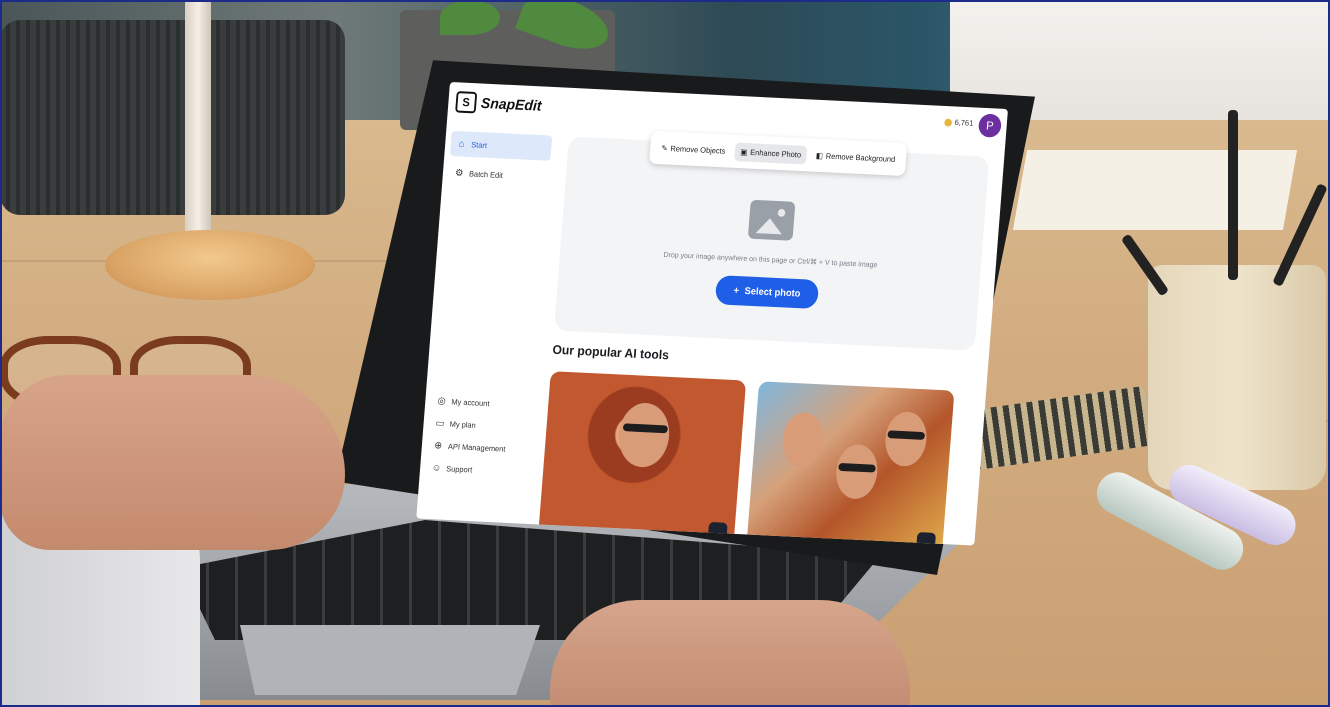  What do you see at coordinates (390, 660) in the screenshot?
I see `laptop-trackpad` at bounding box center [390, 660].